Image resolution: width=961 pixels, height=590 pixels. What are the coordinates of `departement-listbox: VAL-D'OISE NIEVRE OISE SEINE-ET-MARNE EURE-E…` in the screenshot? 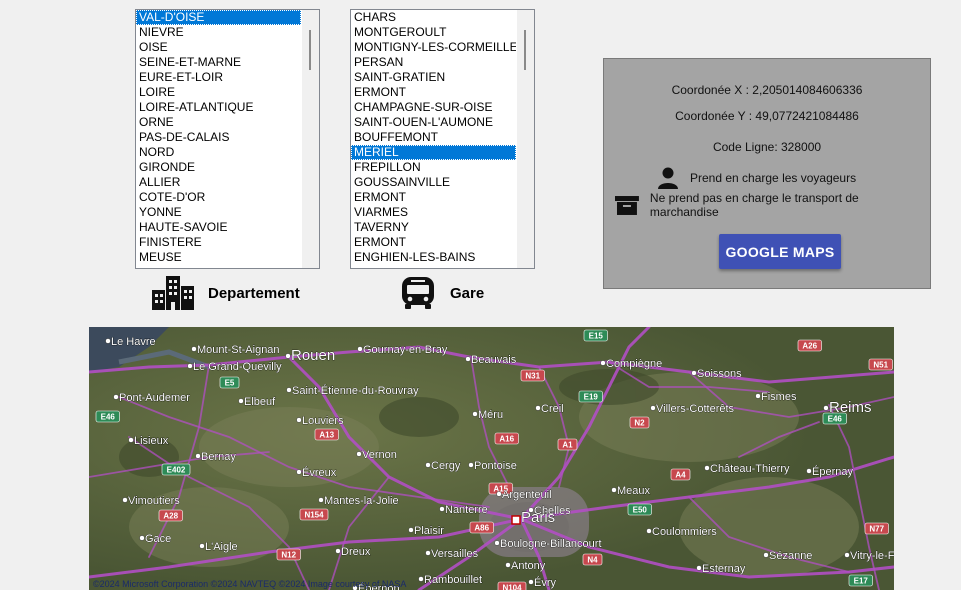 It's located at (227, 139).